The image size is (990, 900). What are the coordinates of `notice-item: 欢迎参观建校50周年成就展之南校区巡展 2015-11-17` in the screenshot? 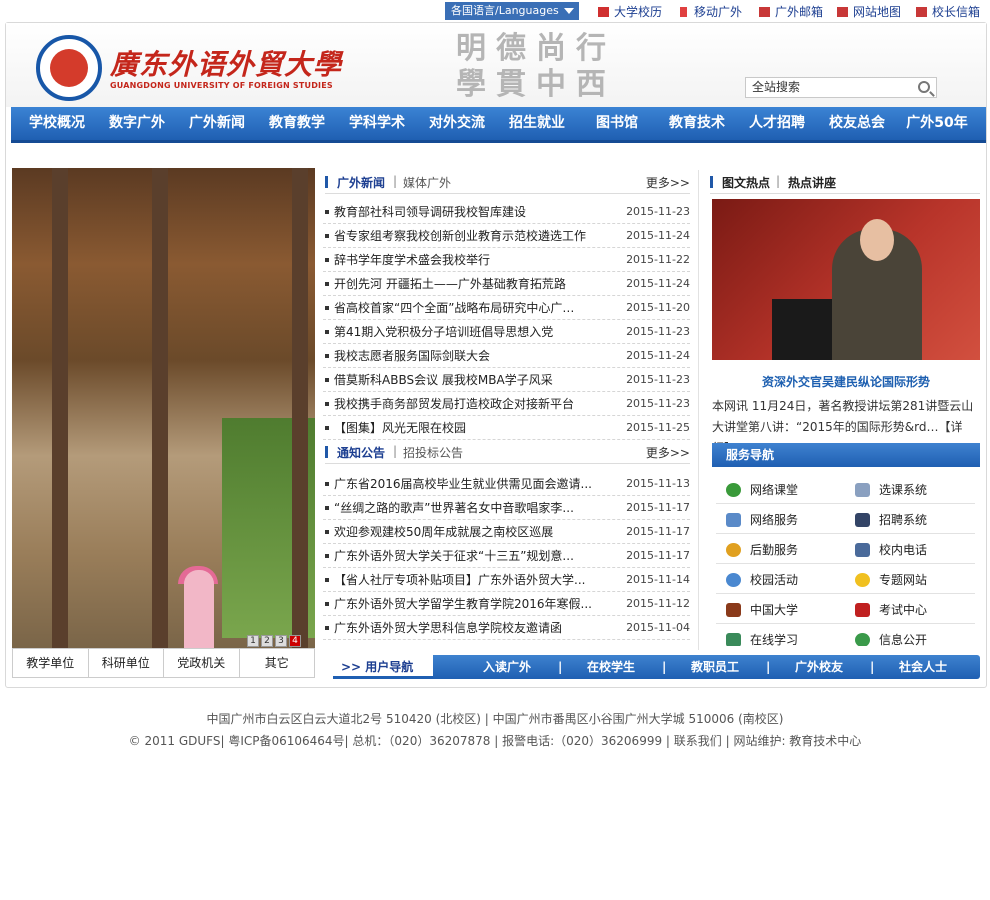 It's located at (506, 532).